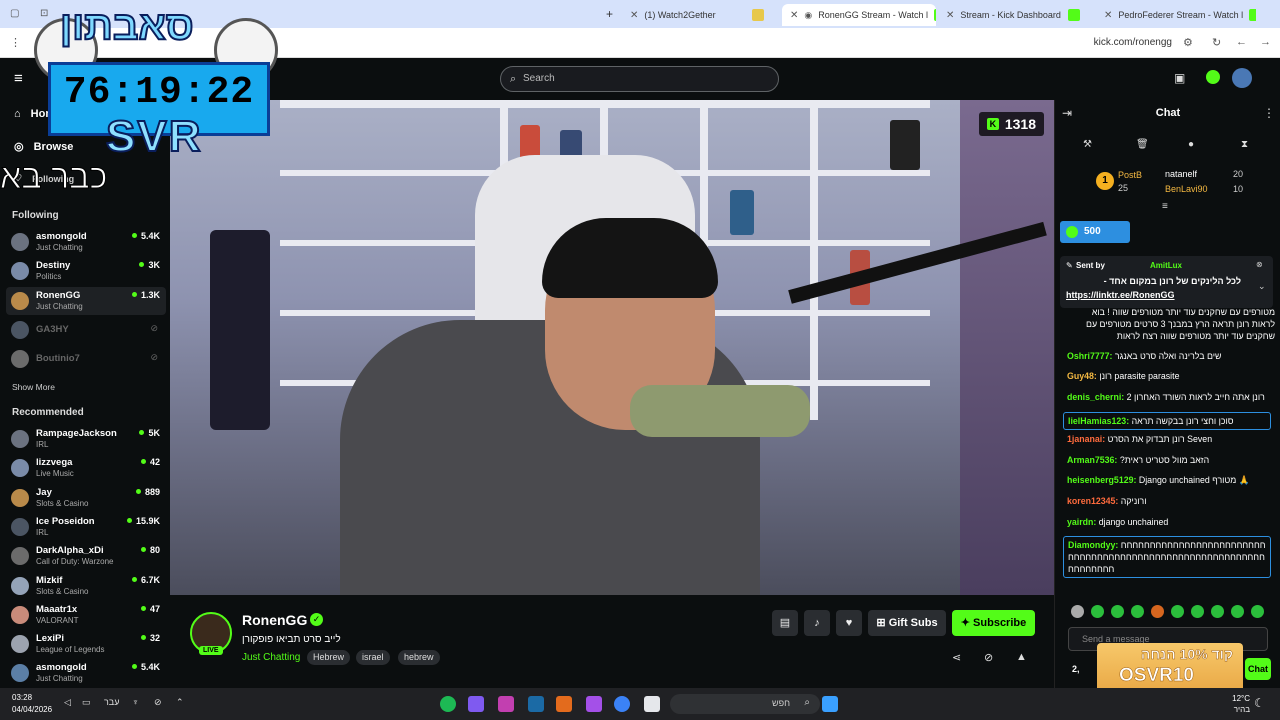  I want to click on sidebar-channel: DarkAlpha_xDi Call of Duty: Warzone 80, so click(86, 556).